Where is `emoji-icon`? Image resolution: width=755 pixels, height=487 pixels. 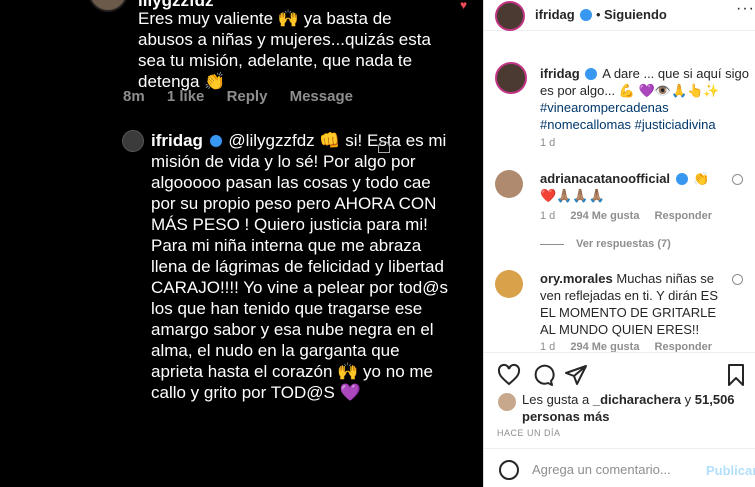
emoji-icon is located at coordinates (509, 470).